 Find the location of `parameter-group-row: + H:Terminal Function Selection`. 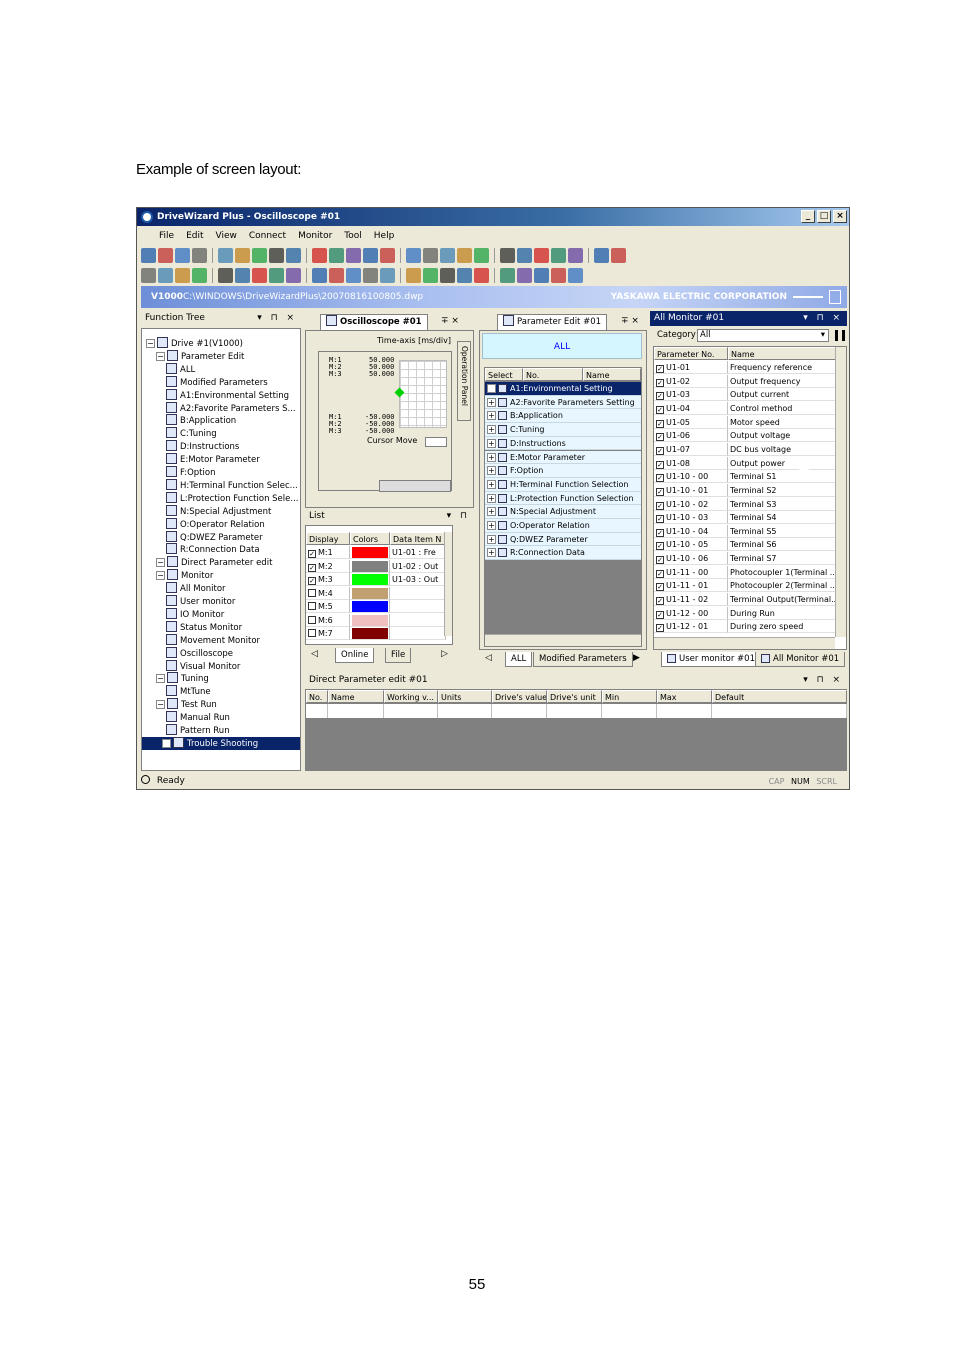

parameter-group-row: + H:Terminal Function Selection is located at coordinates (563, 484).